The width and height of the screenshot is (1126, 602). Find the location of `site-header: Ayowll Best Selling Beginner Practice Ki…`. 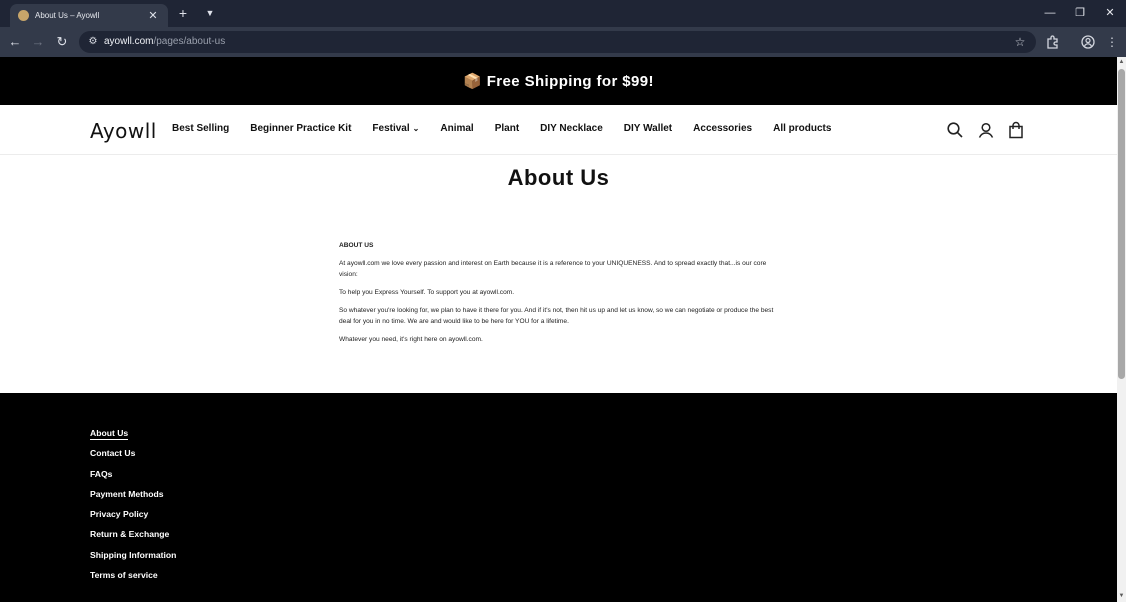

site-header: Ayowll Best Selling Beginner Practice Ki… is located at coordinates (558, 130).